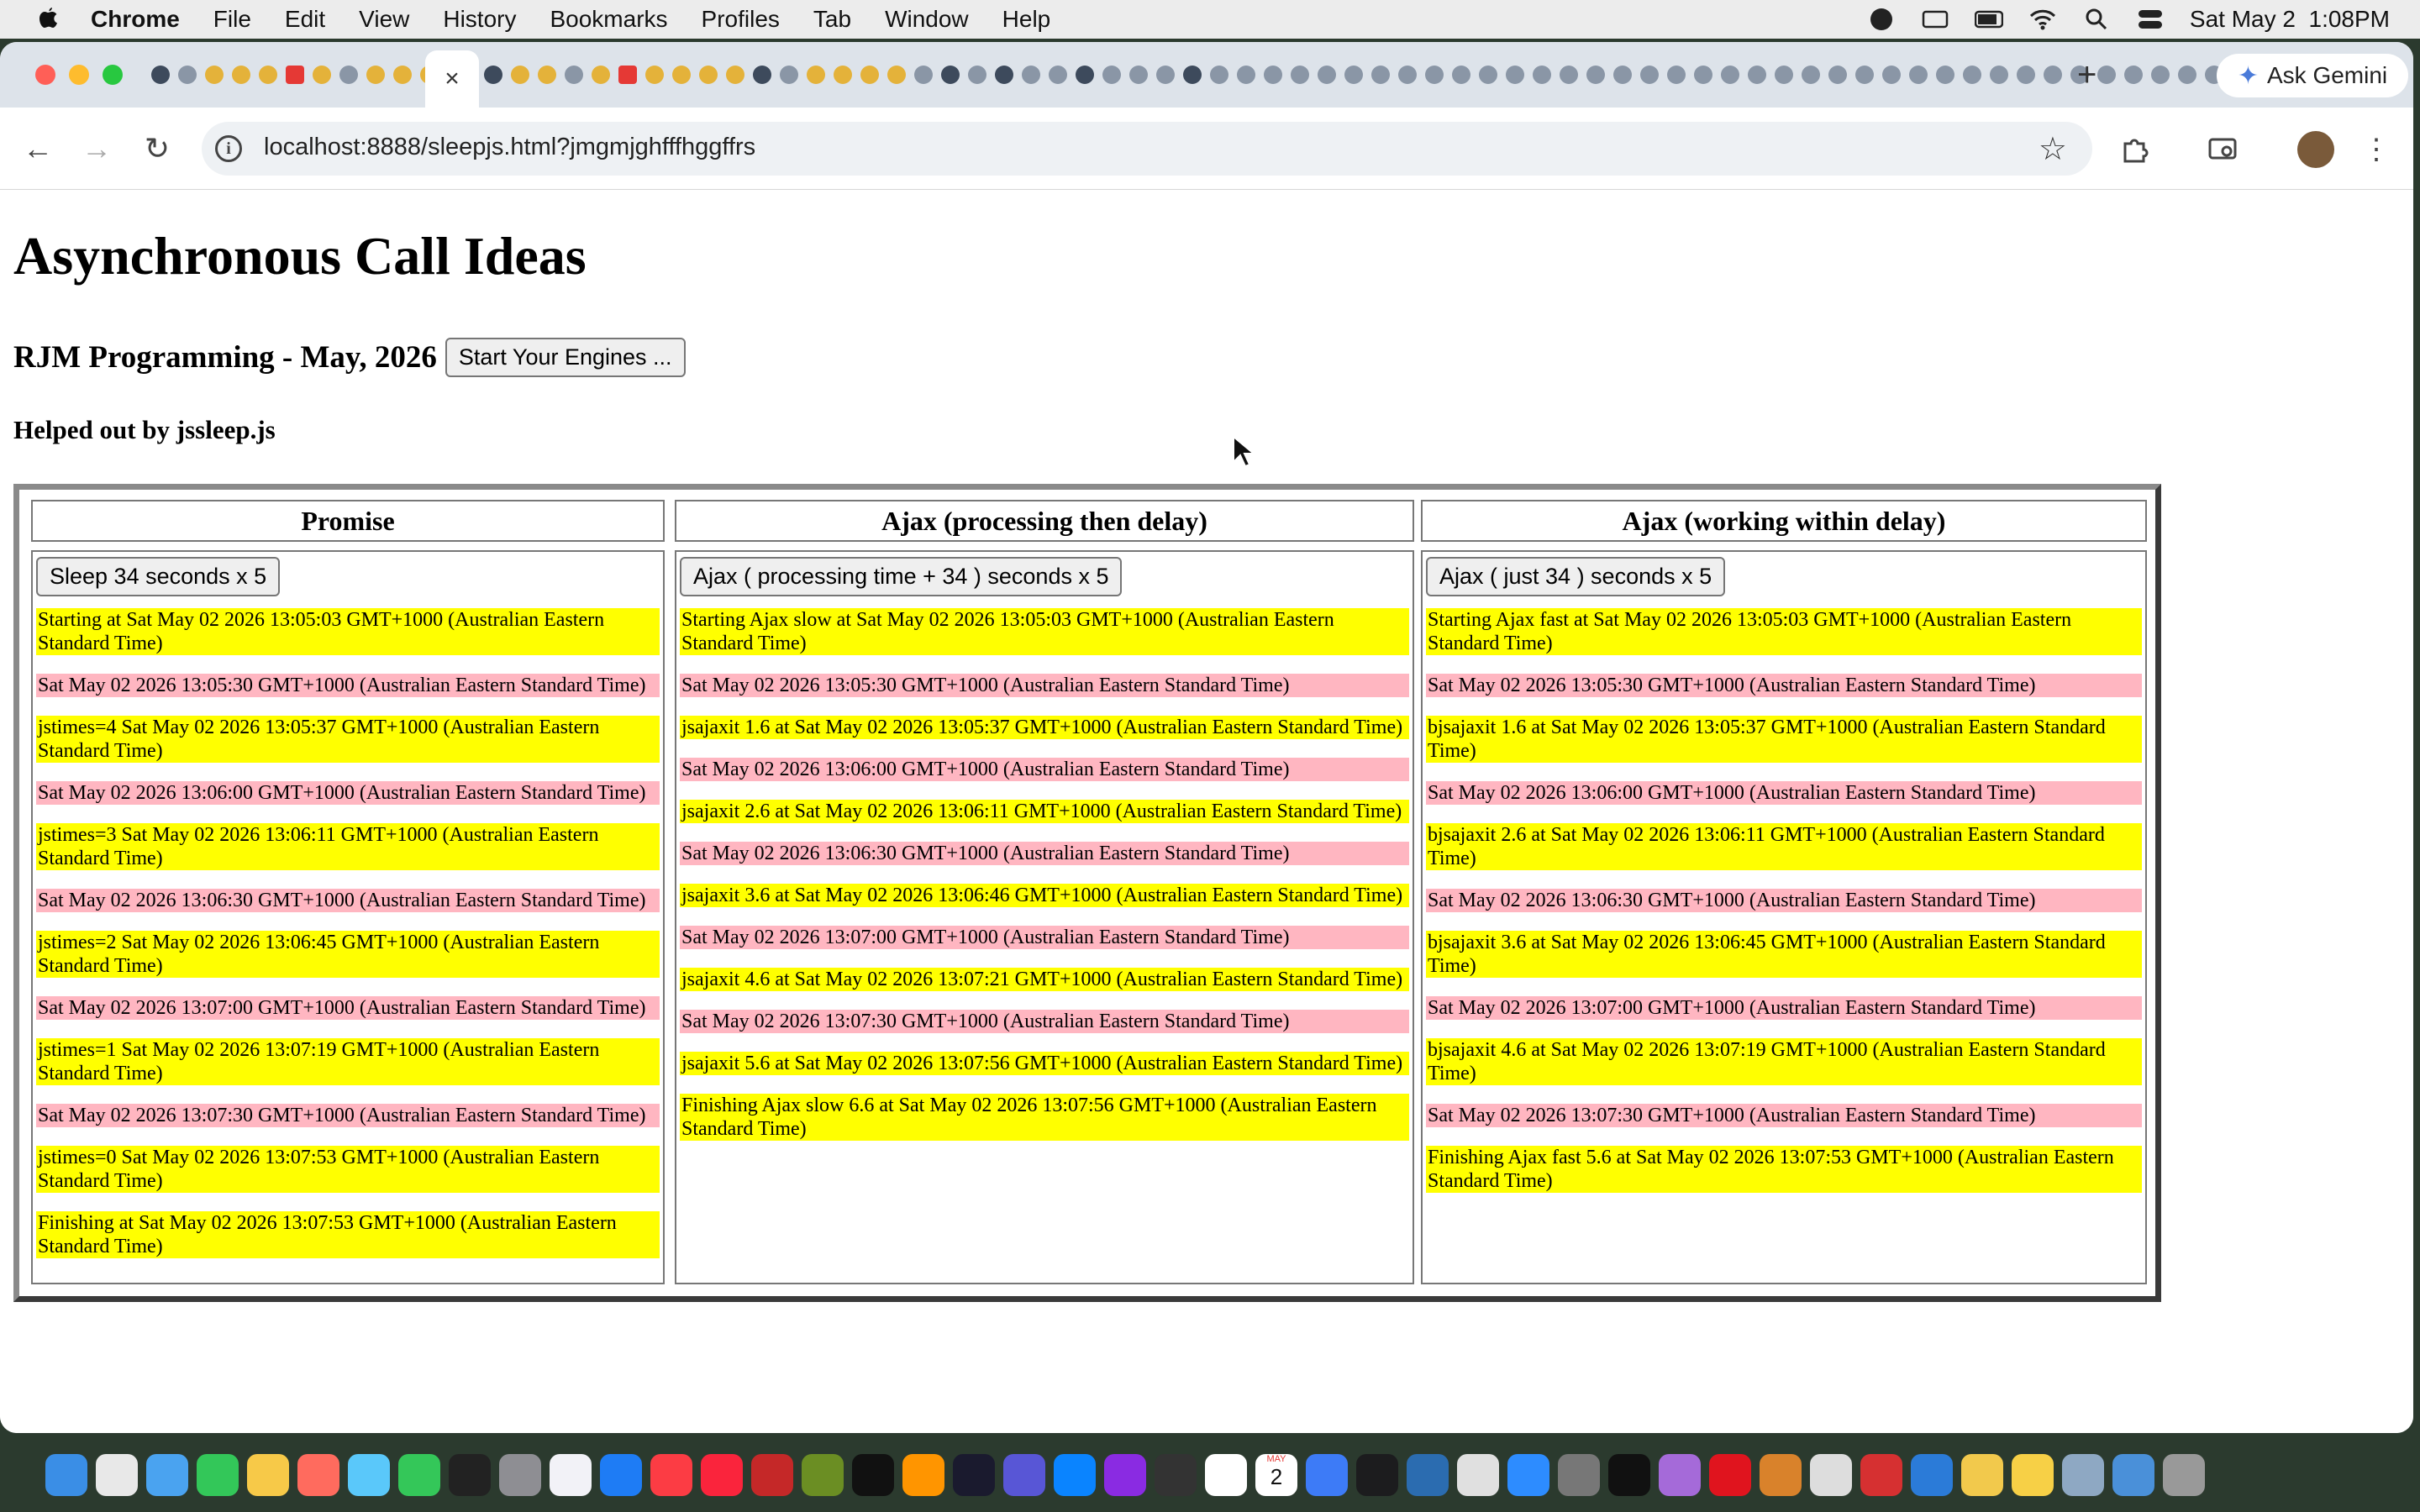 The width and height of the screenshot is (2420, 1512). I want to click on bookmark-star-icon: ☆, so click(2053, 149).